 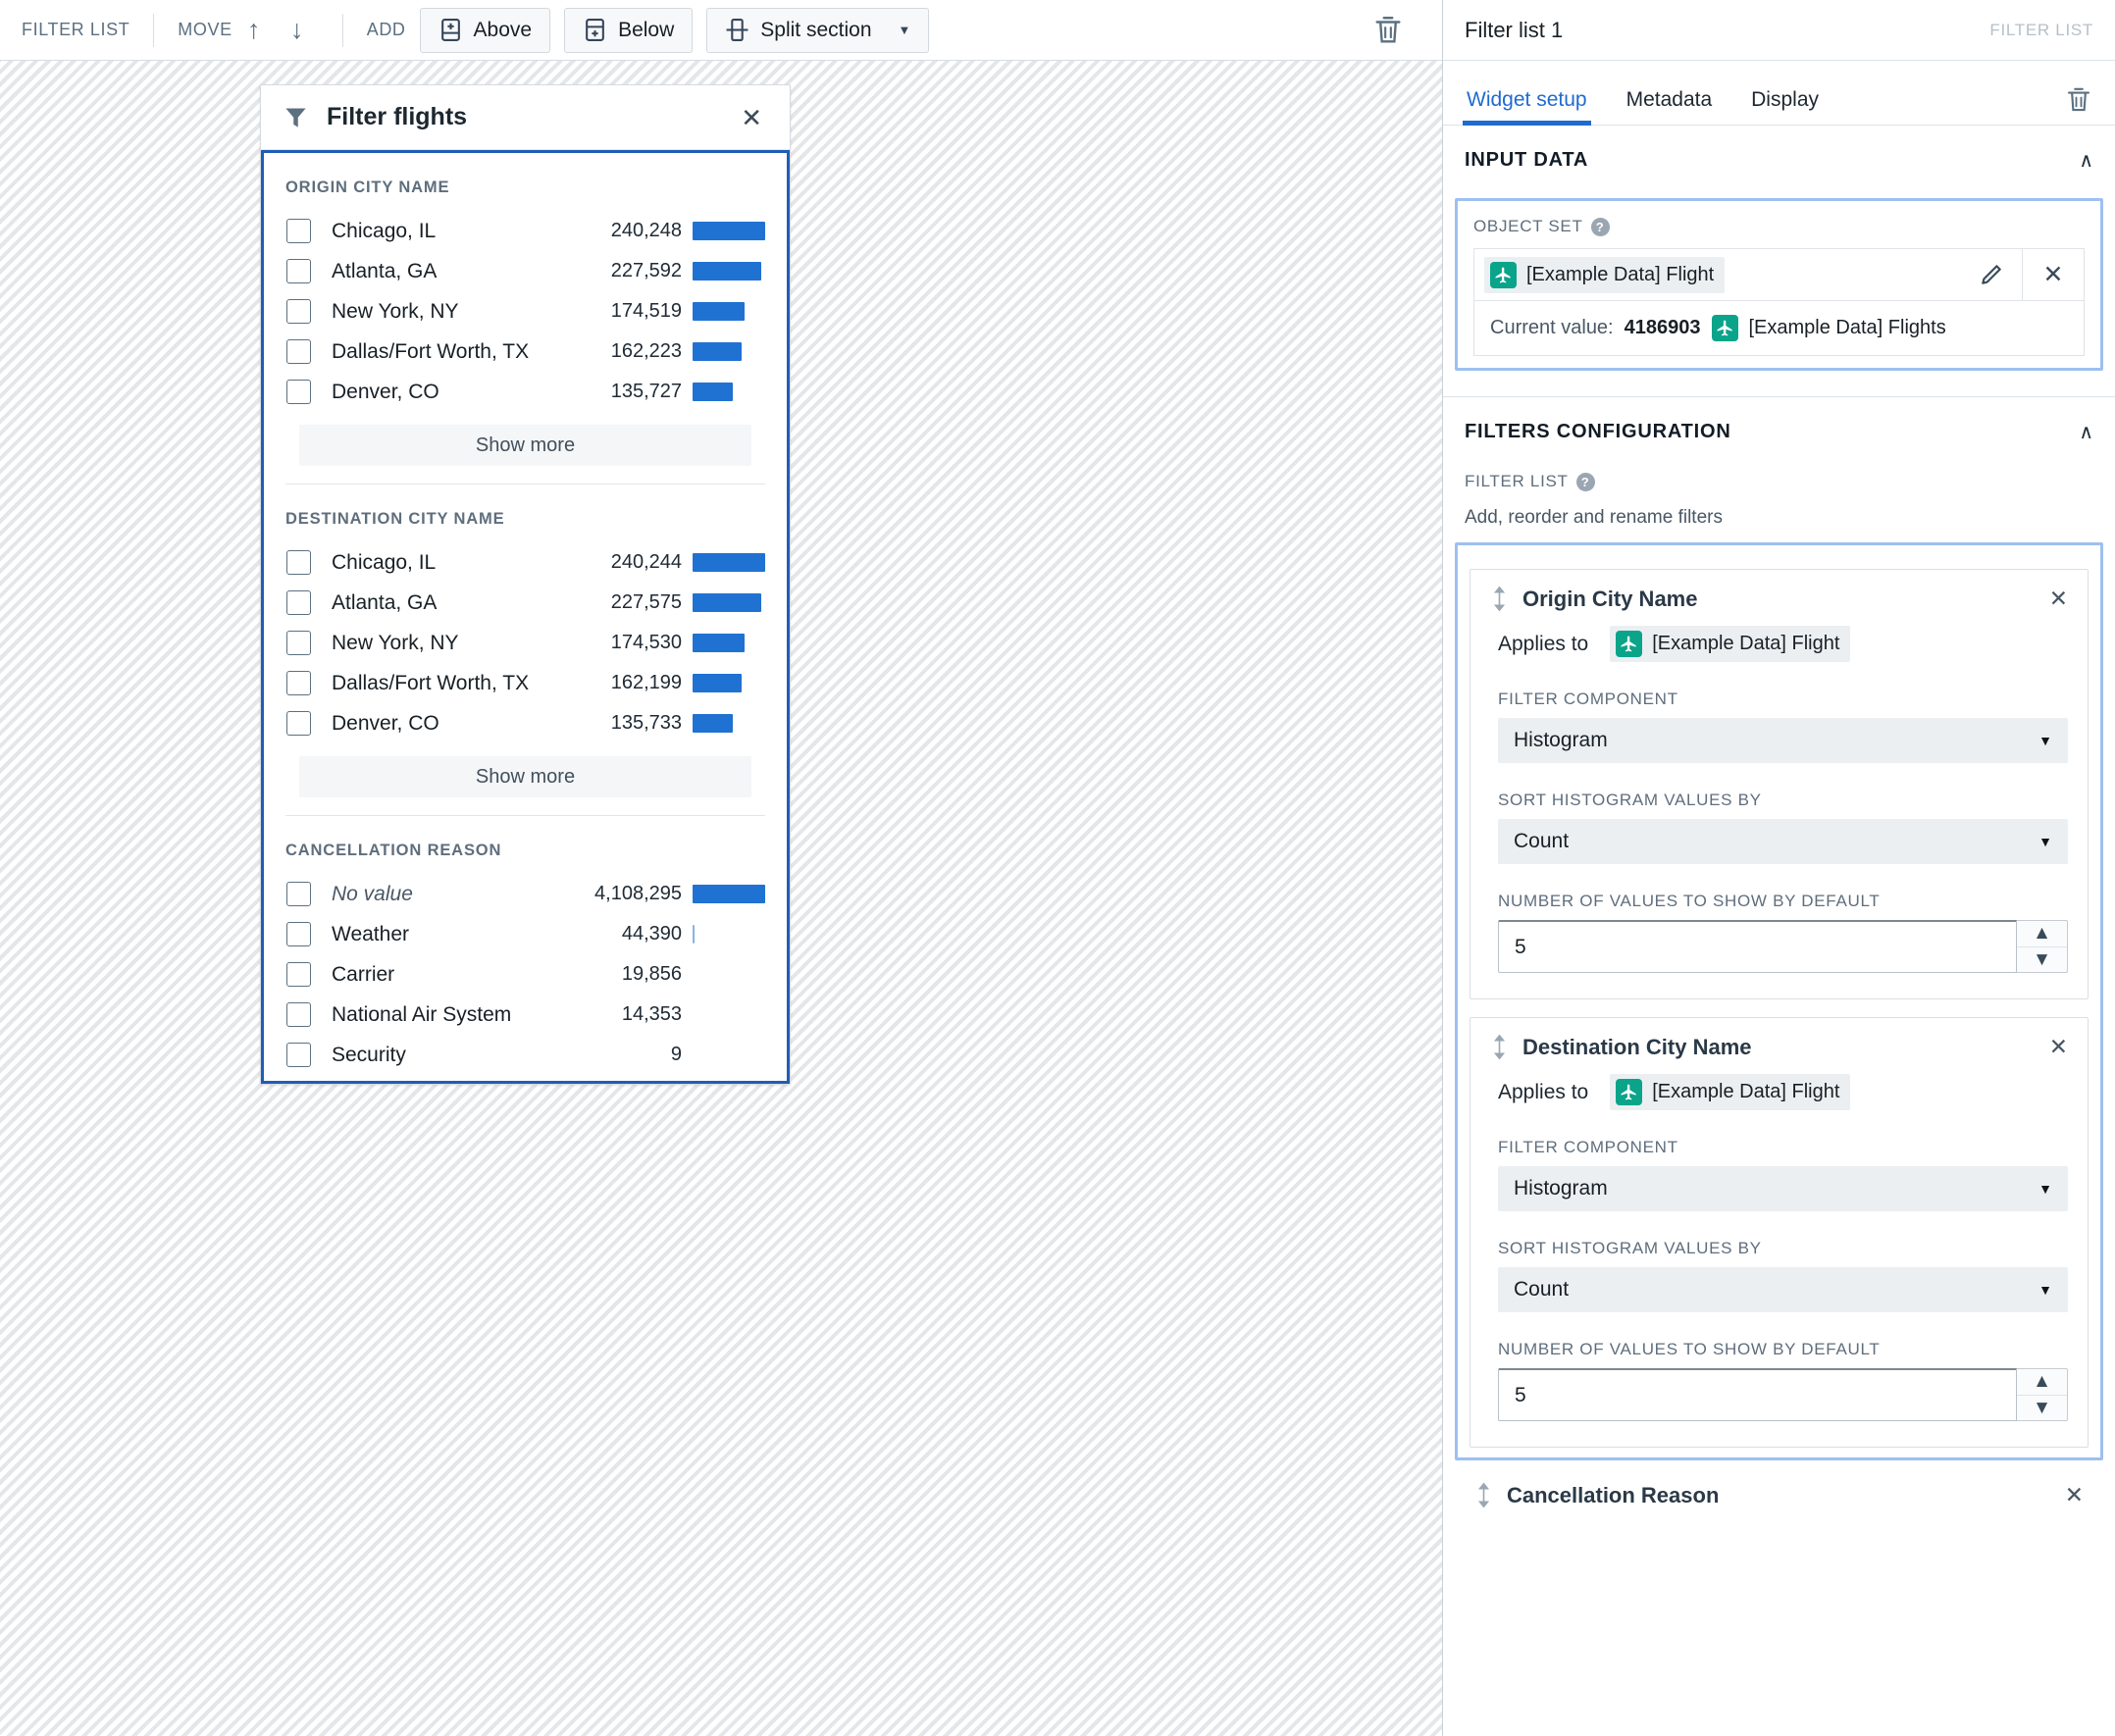 What do you see at coordinates (254, 30) in the screenshot?
I see `move-up-icon: ↑` at bounding box center [254, 30].